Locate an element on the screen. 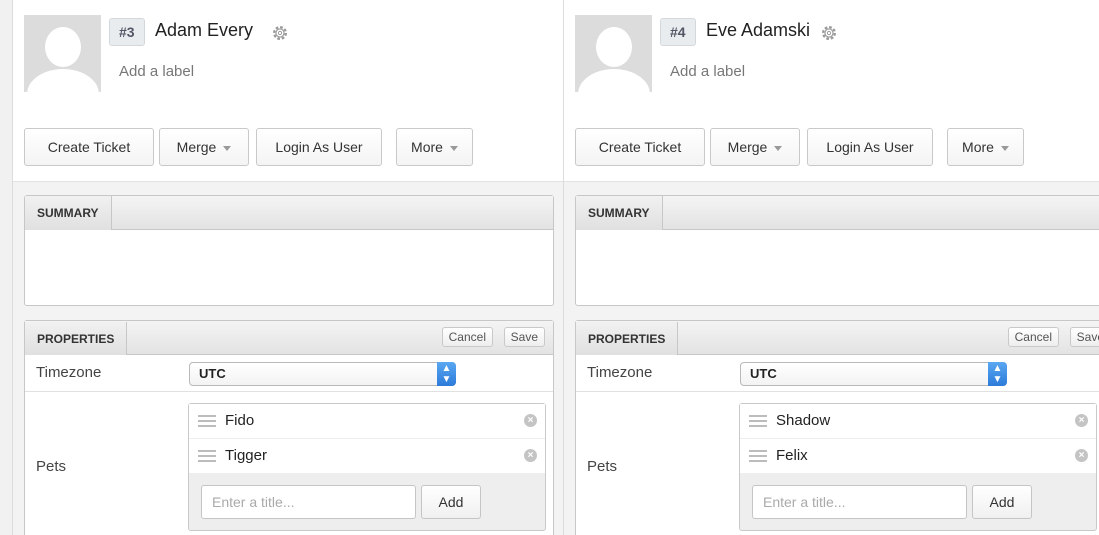  list-item: Shadow × is located at coordinates (918, 421).